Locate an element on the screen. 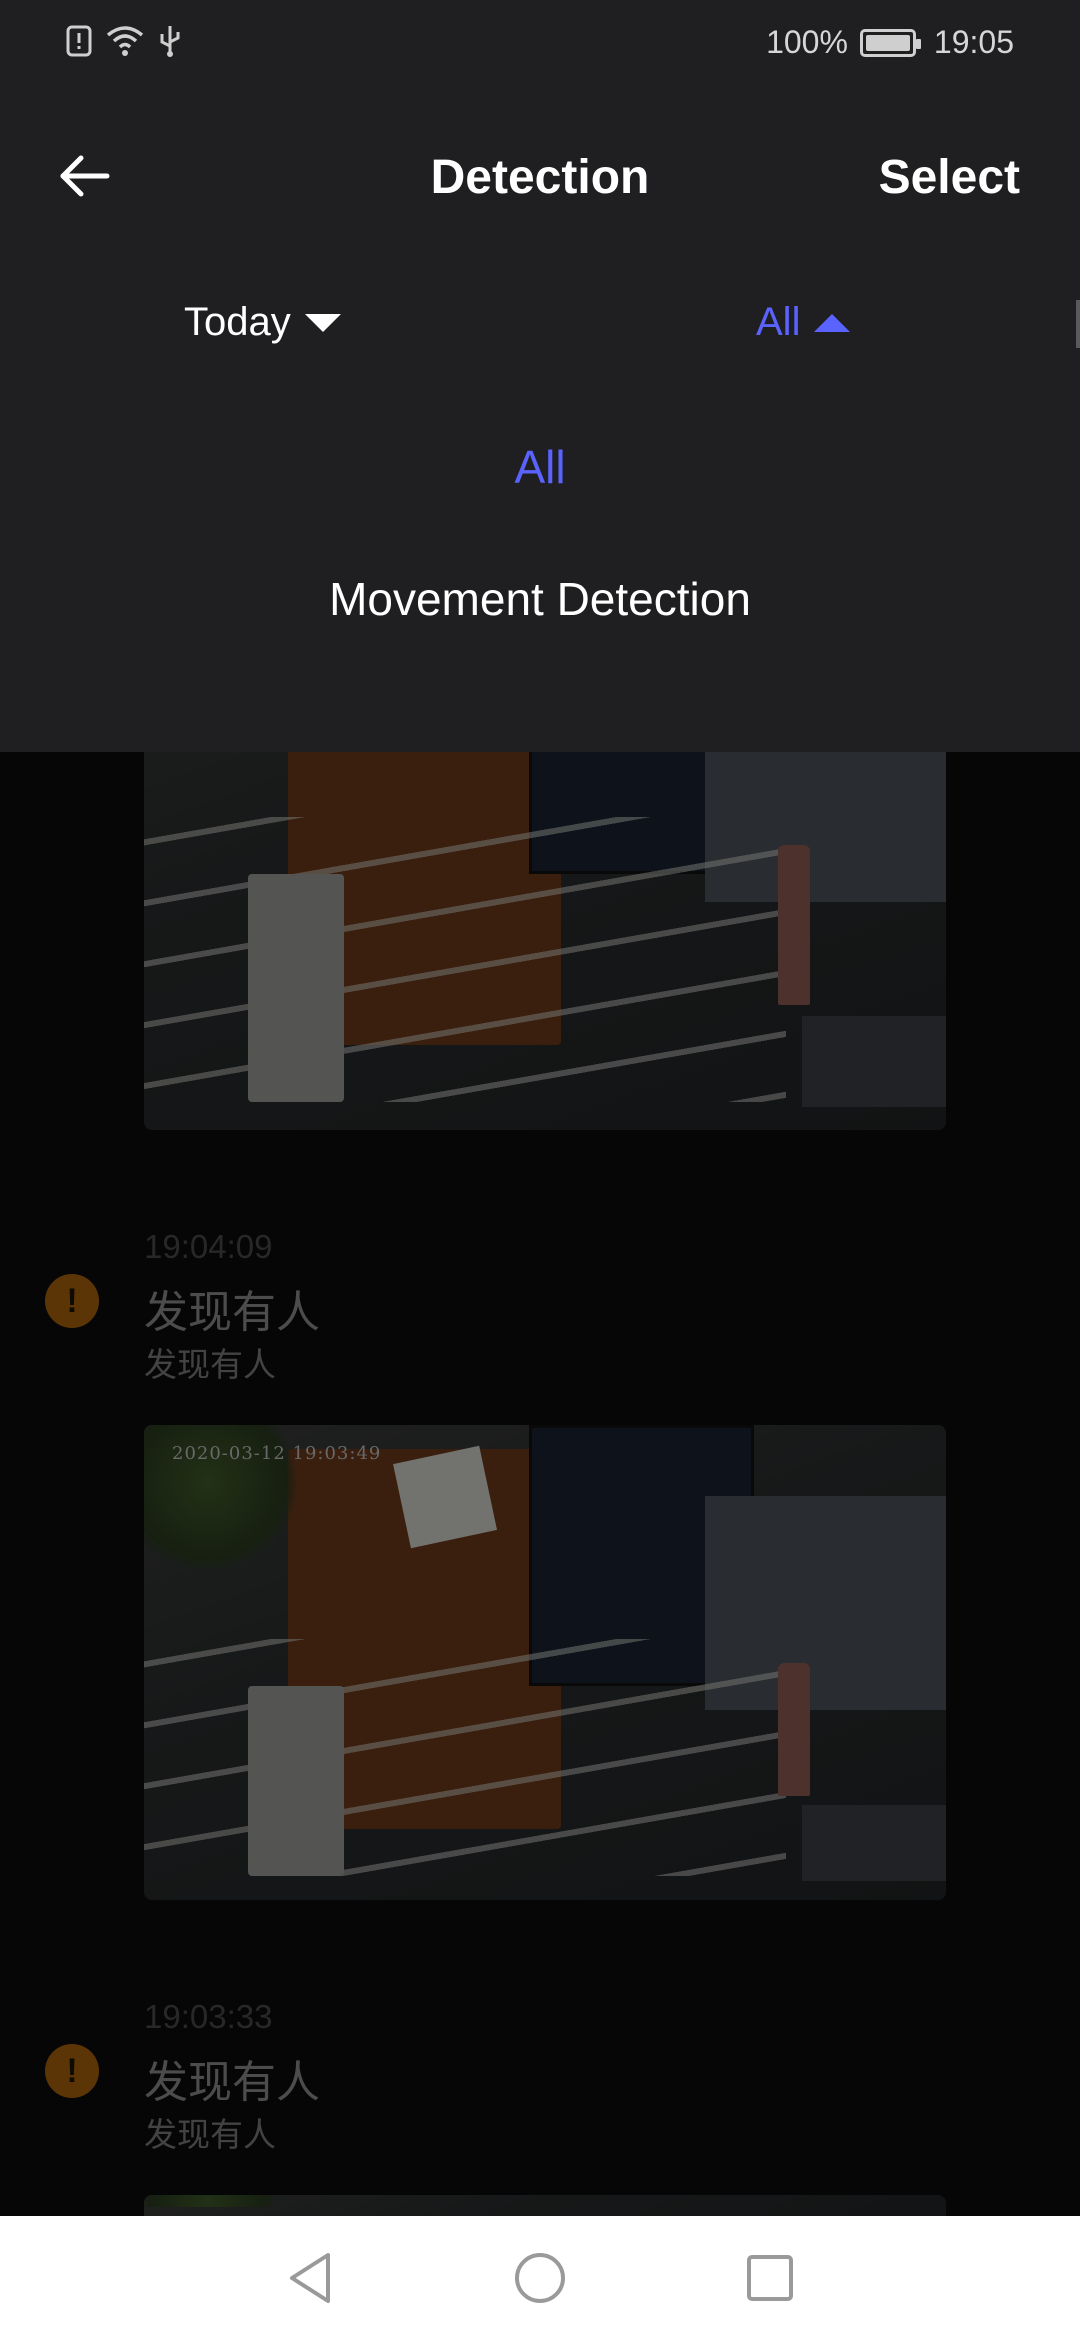  square-recents-icon is located at coordinates (770, 2278).